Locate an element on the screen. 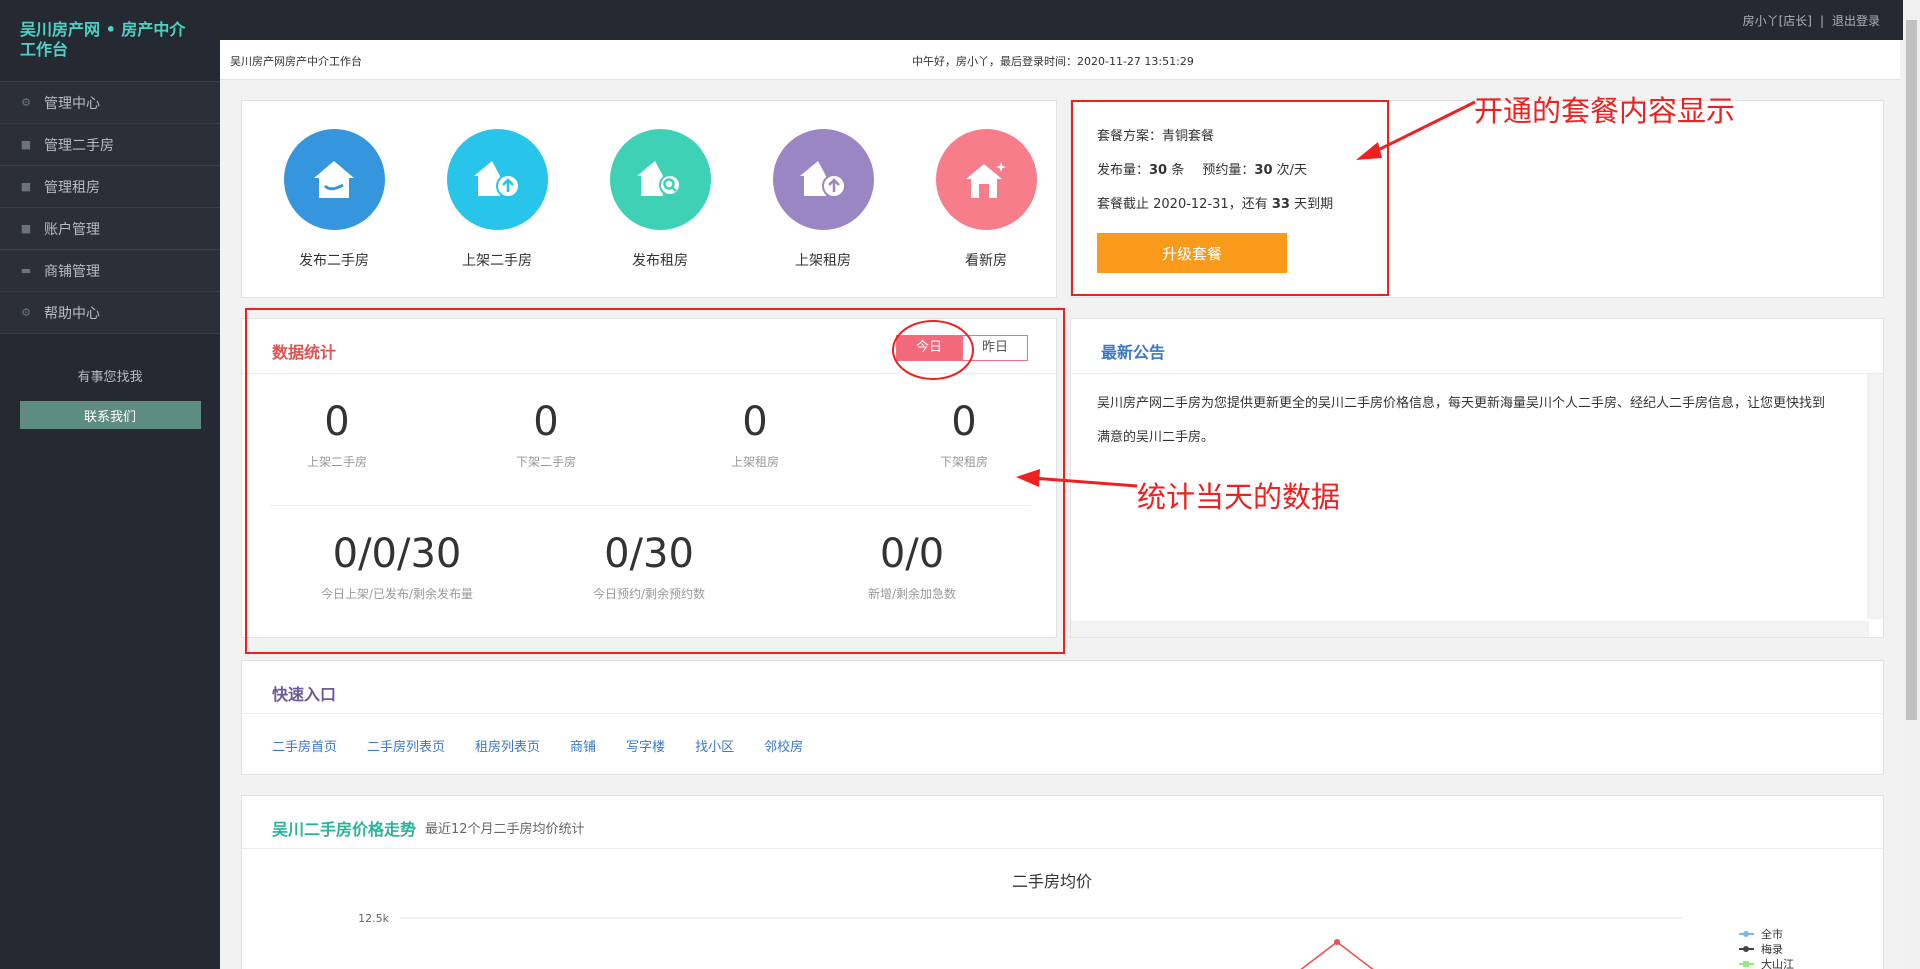  quick-link-office: 写字楼 is located at coordinates (645, 745).